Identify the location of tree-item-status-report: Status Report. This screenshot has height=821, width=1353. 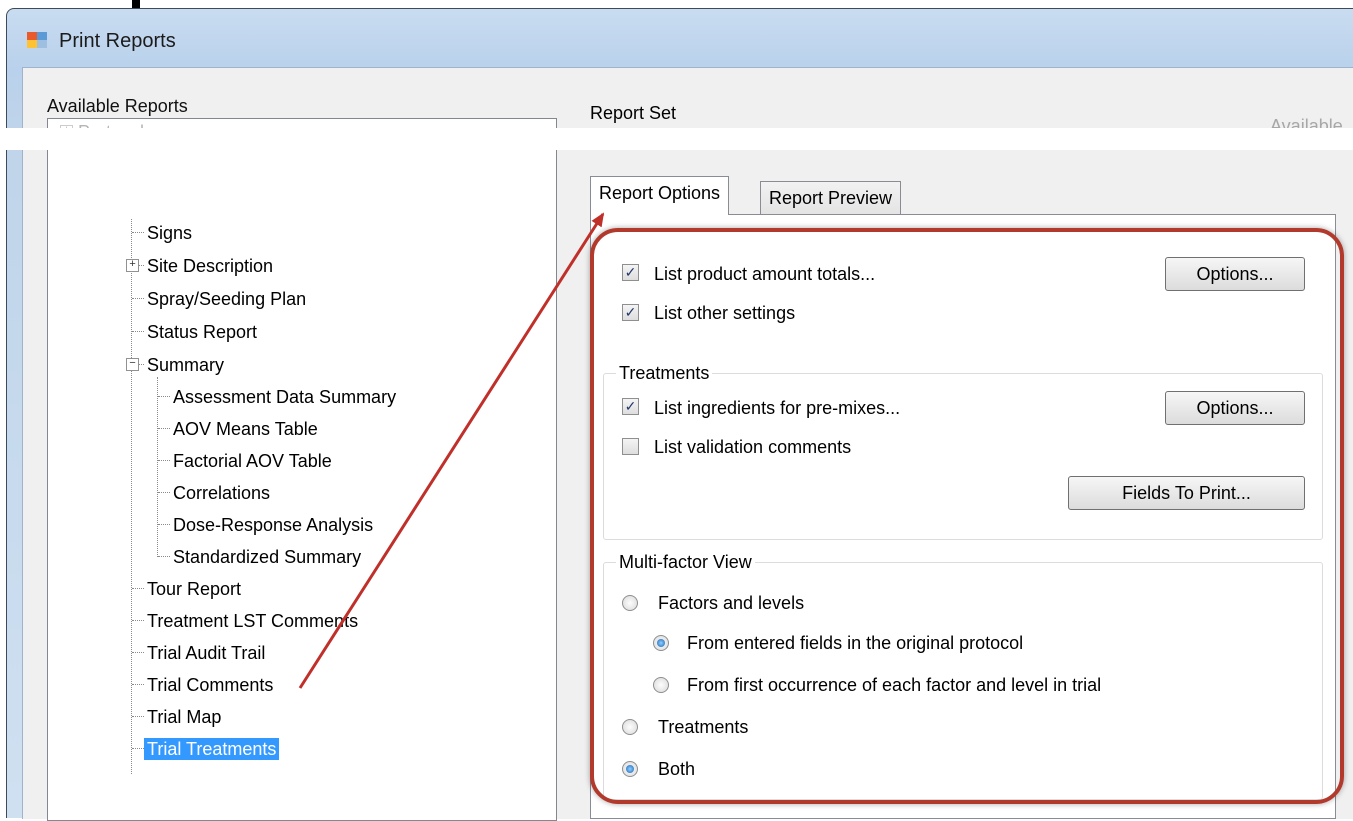
(202, 332).